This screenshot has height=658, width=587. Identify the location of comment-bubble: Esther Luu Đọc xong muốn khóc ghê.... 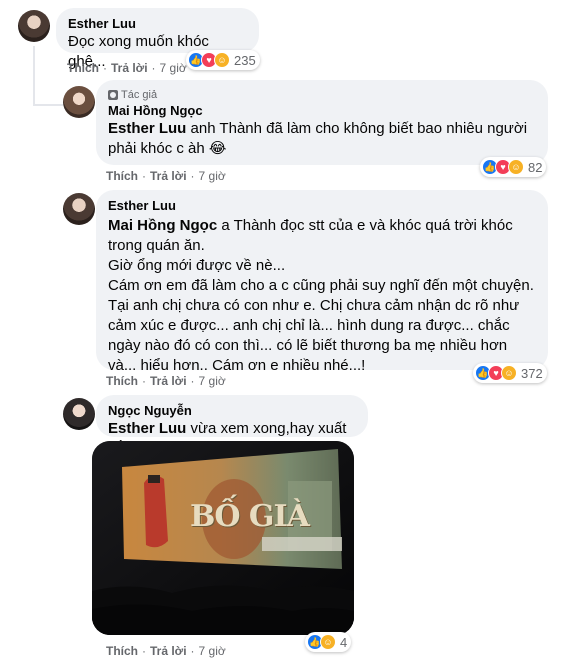
(157, 39).